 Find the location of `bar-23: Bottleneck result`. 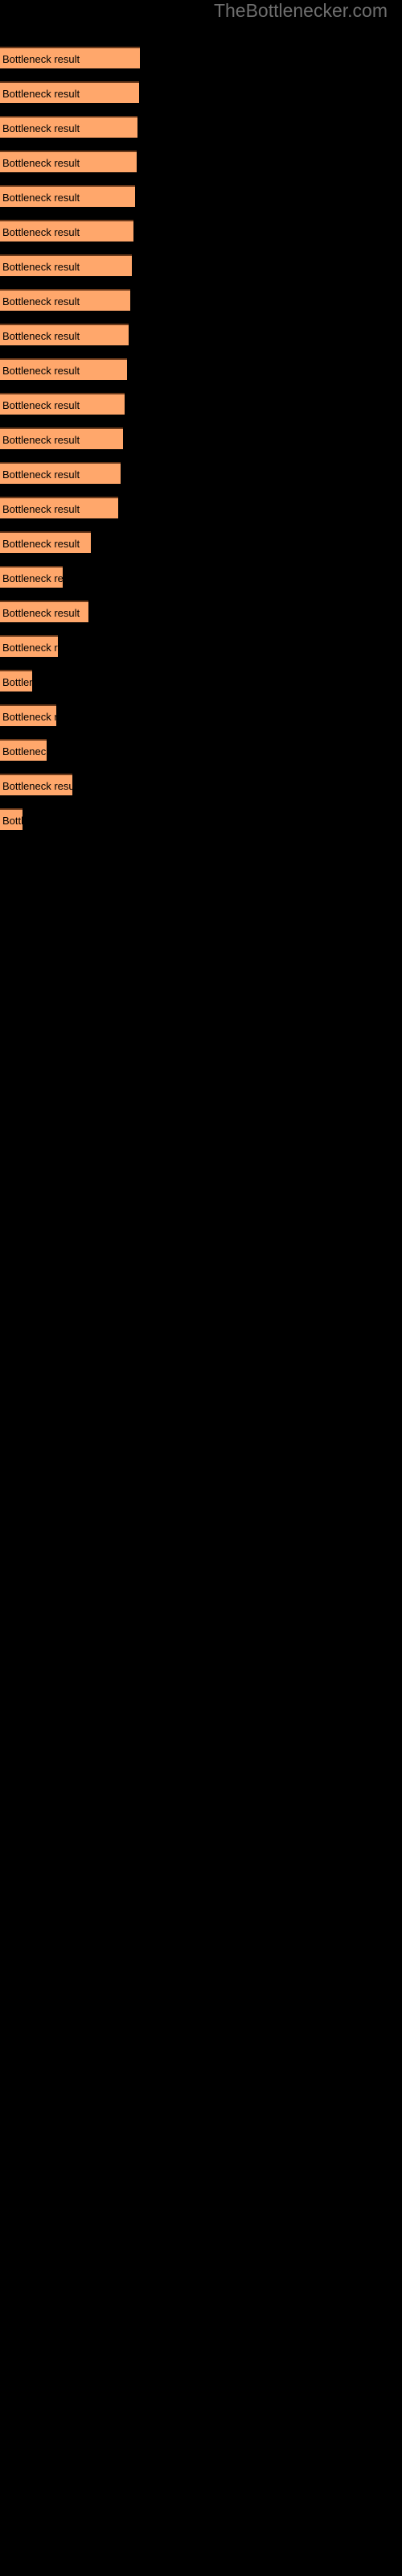

bar-23: Bottleneck result is located at coordinates (11, 819).